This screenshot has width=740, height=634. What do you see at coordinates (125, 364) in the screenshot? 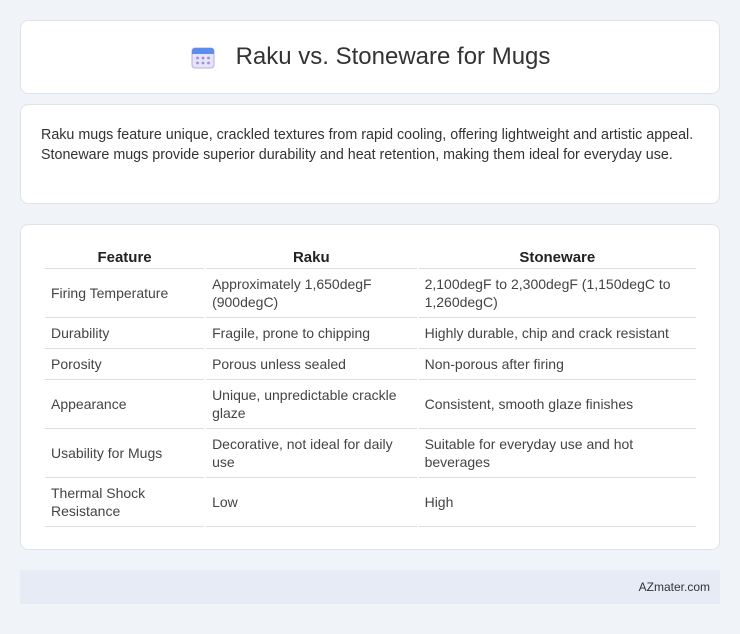
I see `feature-cell: Porosity` at bounding box center [125, 364].